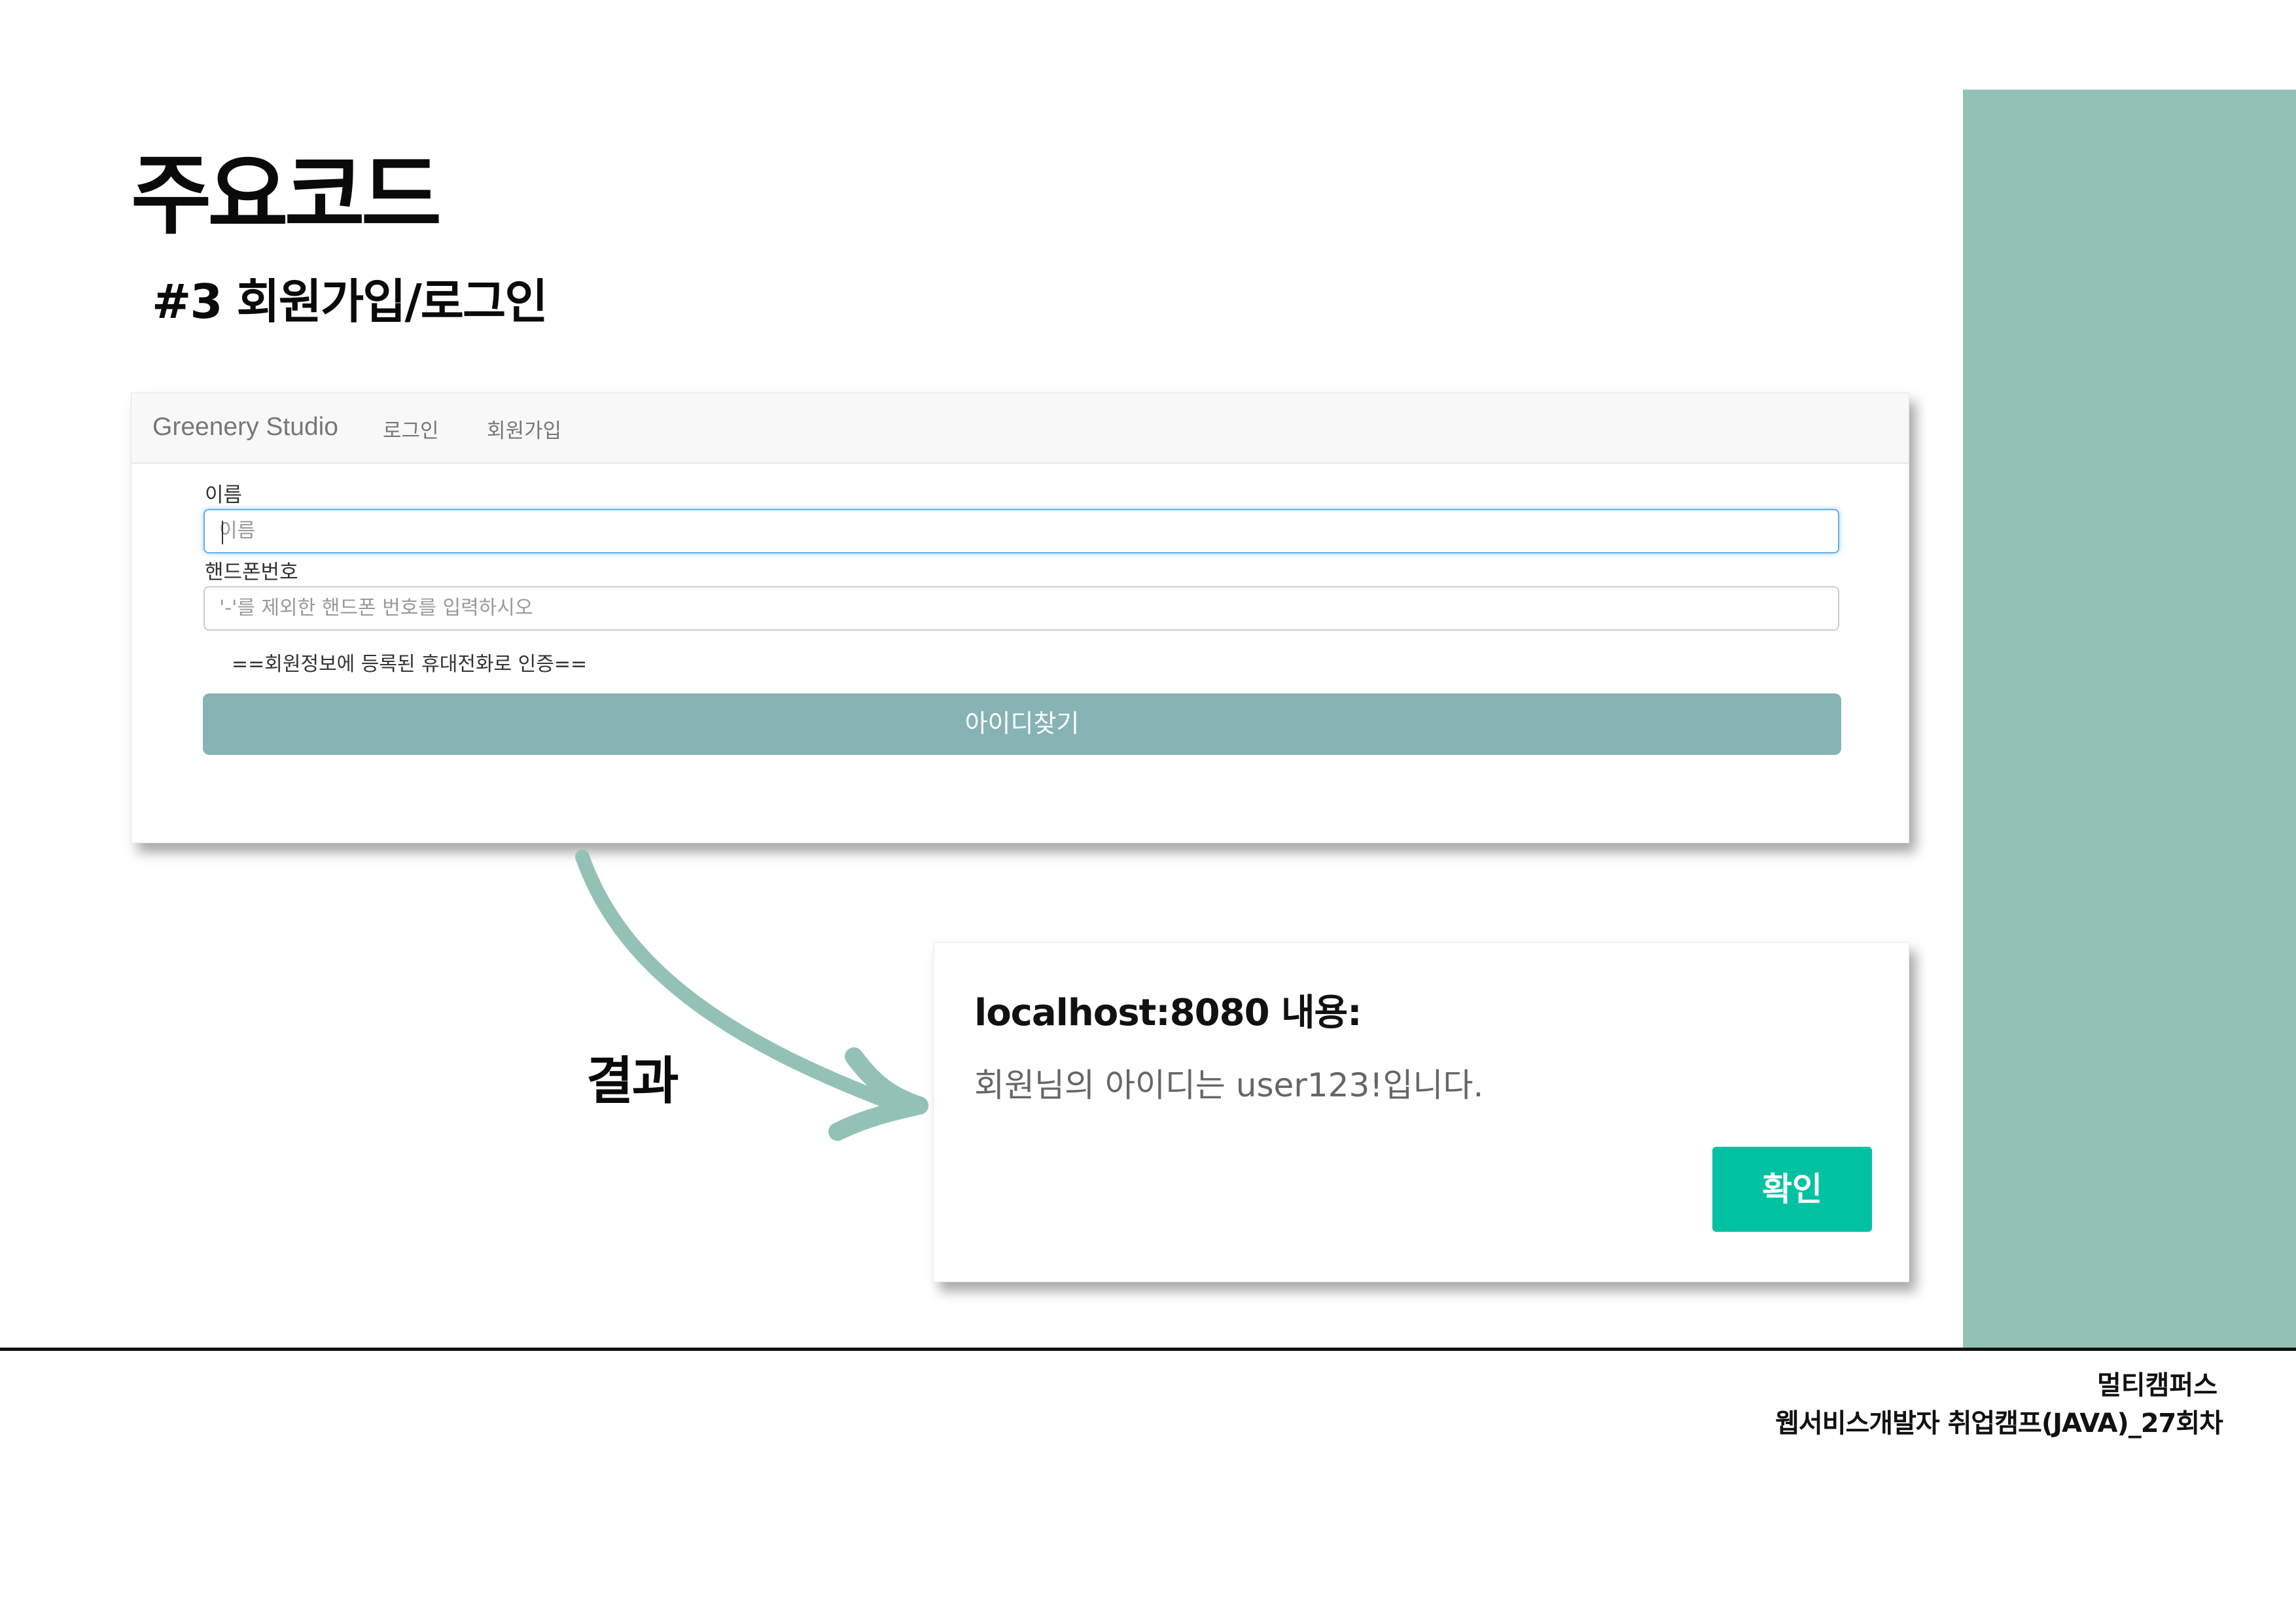  I want to click on result-label: 결과, so click(632, 1081).